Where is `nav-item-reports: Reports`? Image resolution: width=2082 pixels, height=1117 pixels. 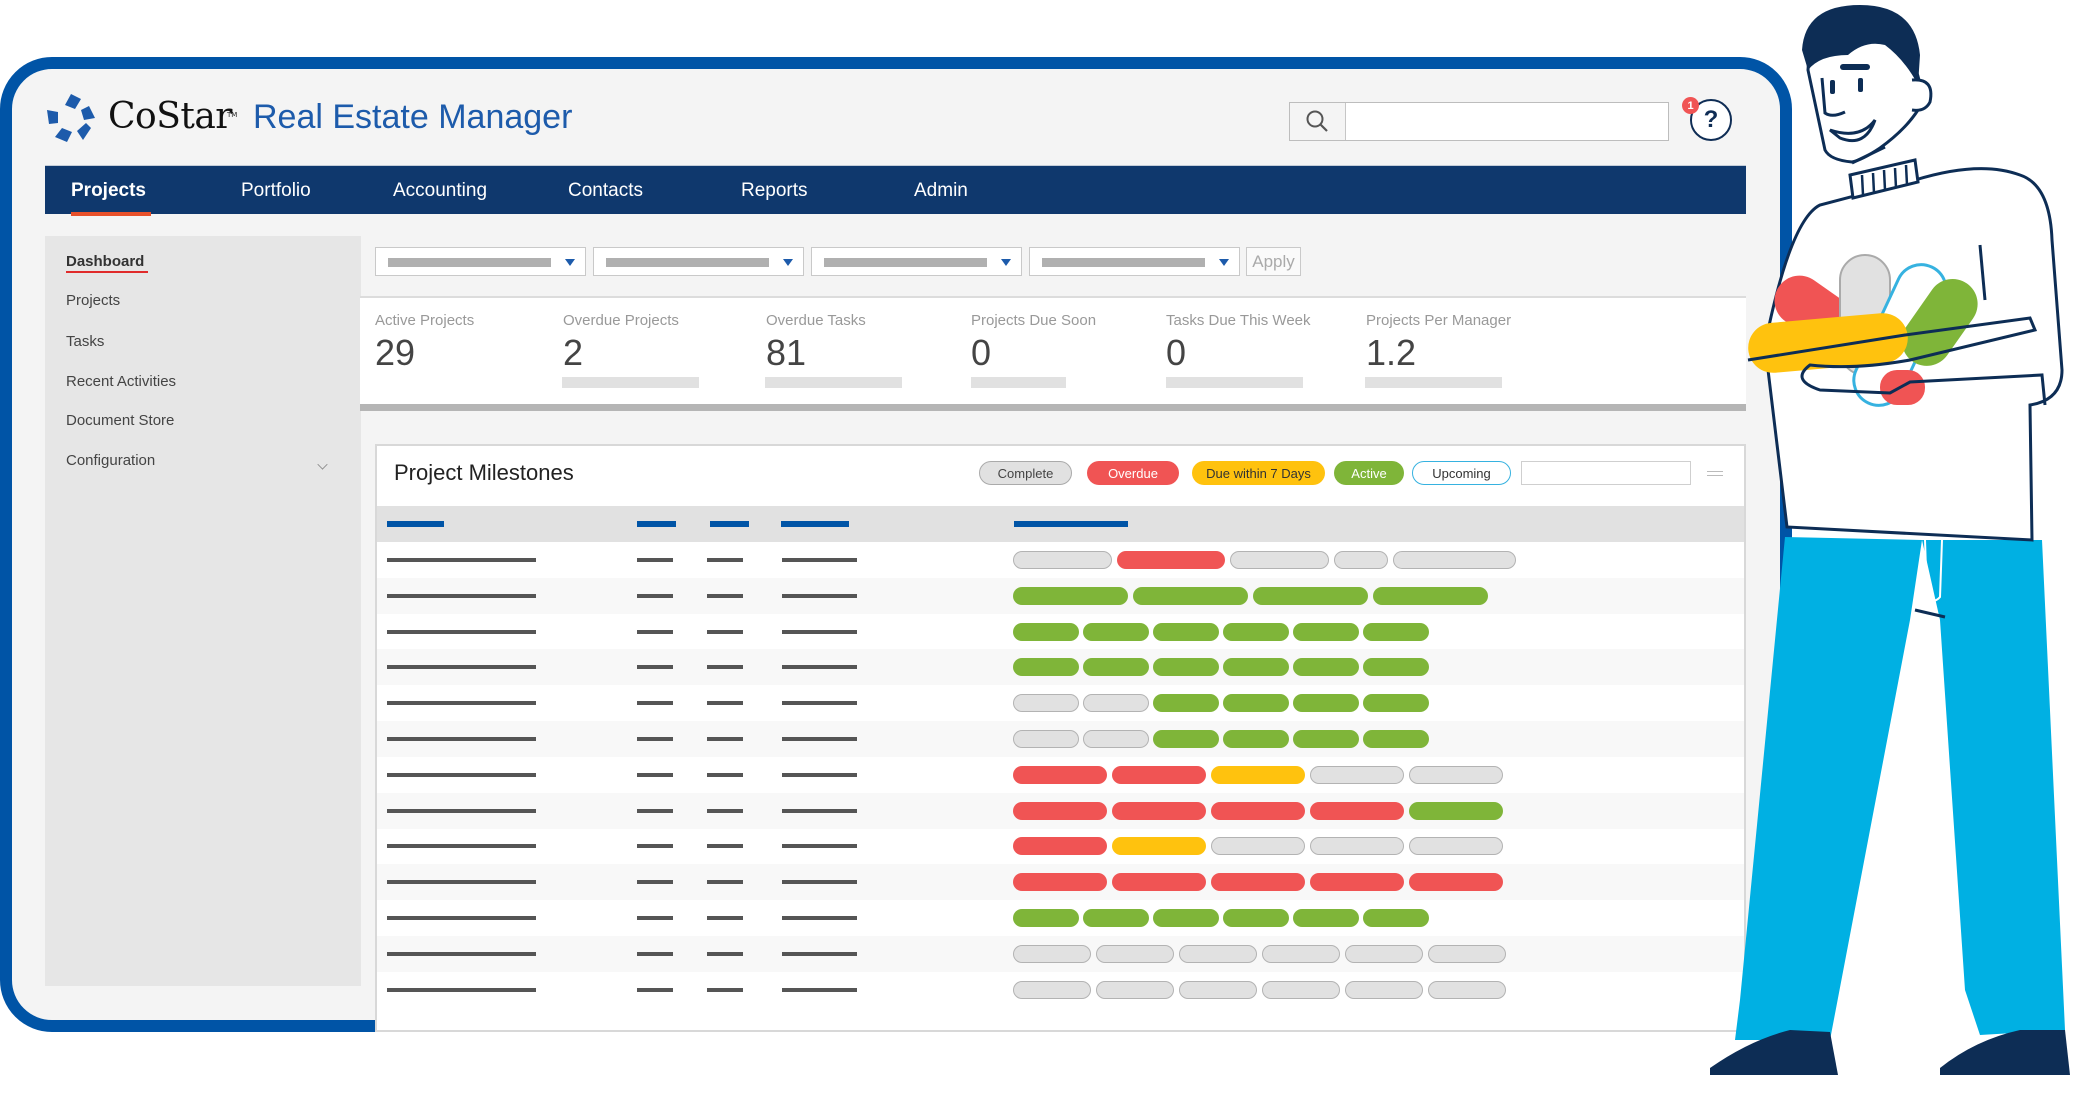
nav-item-reports: Reports is located at coordinates (774, 191).